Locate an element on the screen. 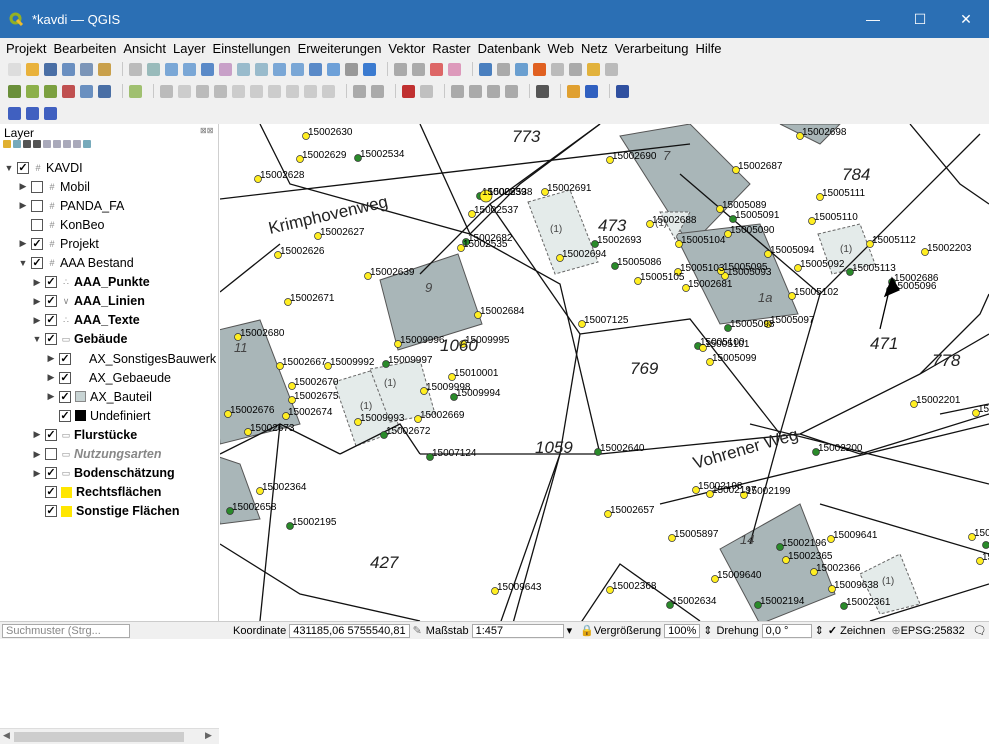 This screenshot has width=989, height=744. horizontal-scrollbar: ◀ ▶ is located at coordinates (109, 736).